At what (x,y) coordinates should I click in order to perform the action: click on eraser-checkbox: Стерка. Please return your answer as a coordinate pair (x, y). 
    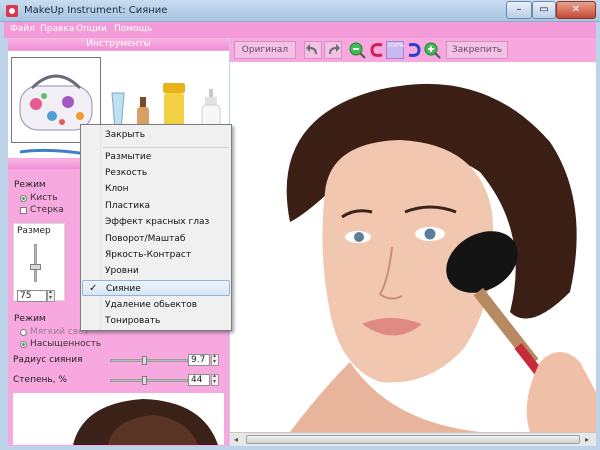
    Looking at the image, I should click on (42, 210).